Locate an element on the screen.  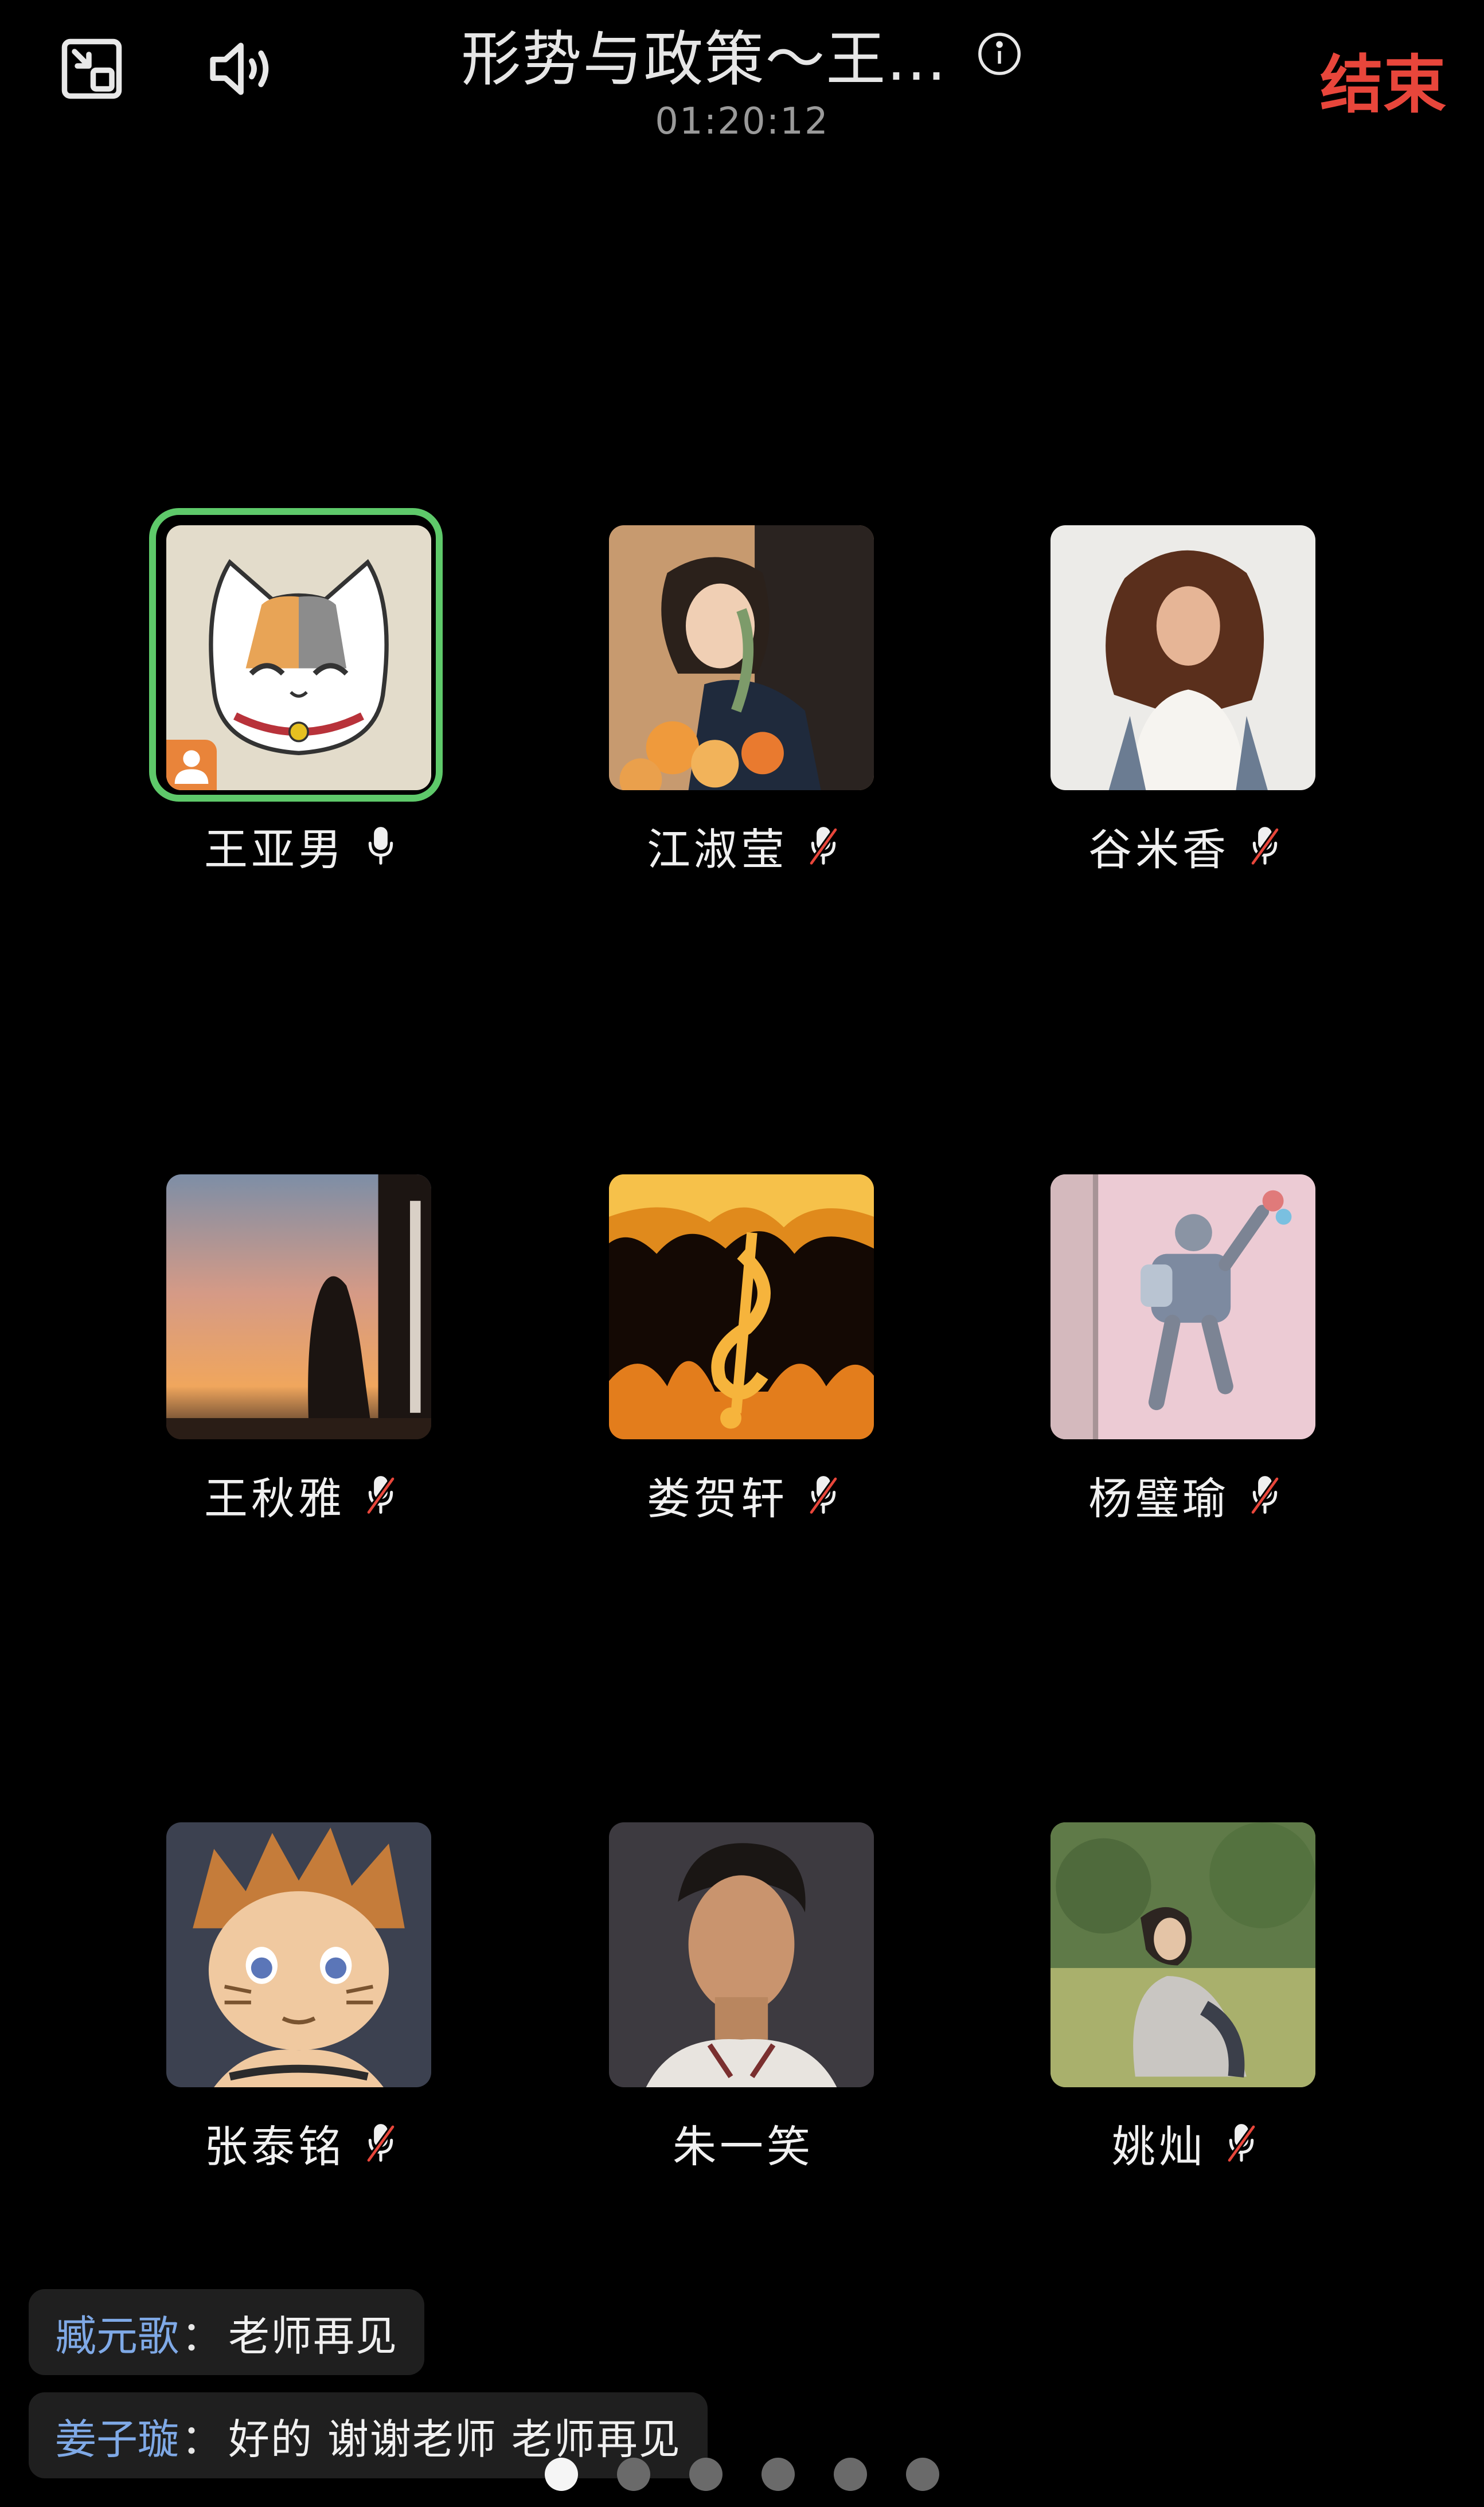
woman-flowers-avatar is located at coordinates (742, 657).